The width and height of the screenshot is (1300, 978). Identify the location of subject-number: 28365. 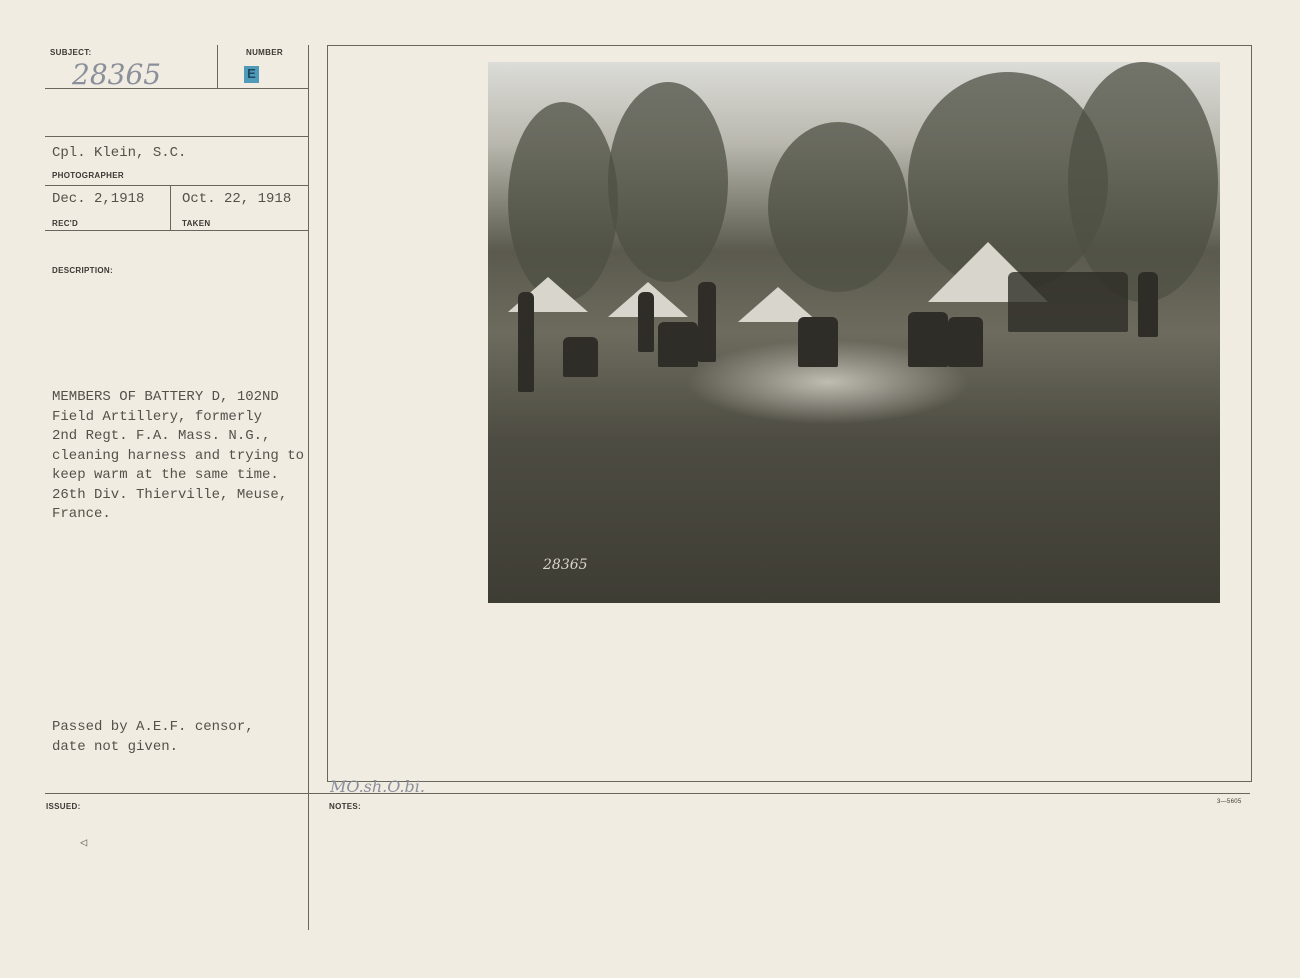
(117, 74).